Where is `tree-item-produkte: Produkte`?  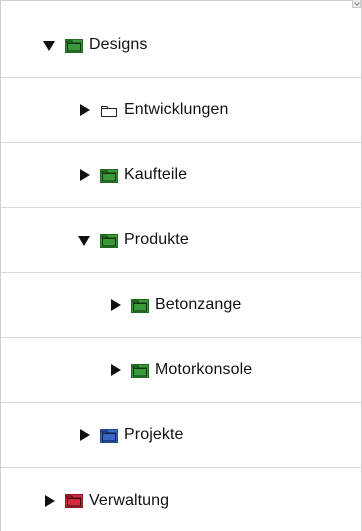
tree-item-produkte: Produkte is located at coordinates (181, 240).